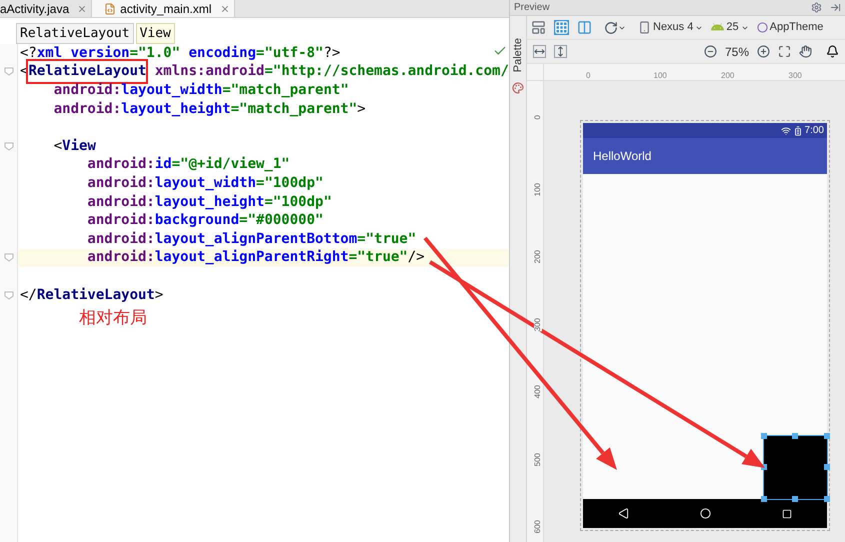 The height and width of the screenshot is (542, 845). Describe the element at coordinates (790, 27) in the screenshot. I see `theme-button: AppTheme` at that location.